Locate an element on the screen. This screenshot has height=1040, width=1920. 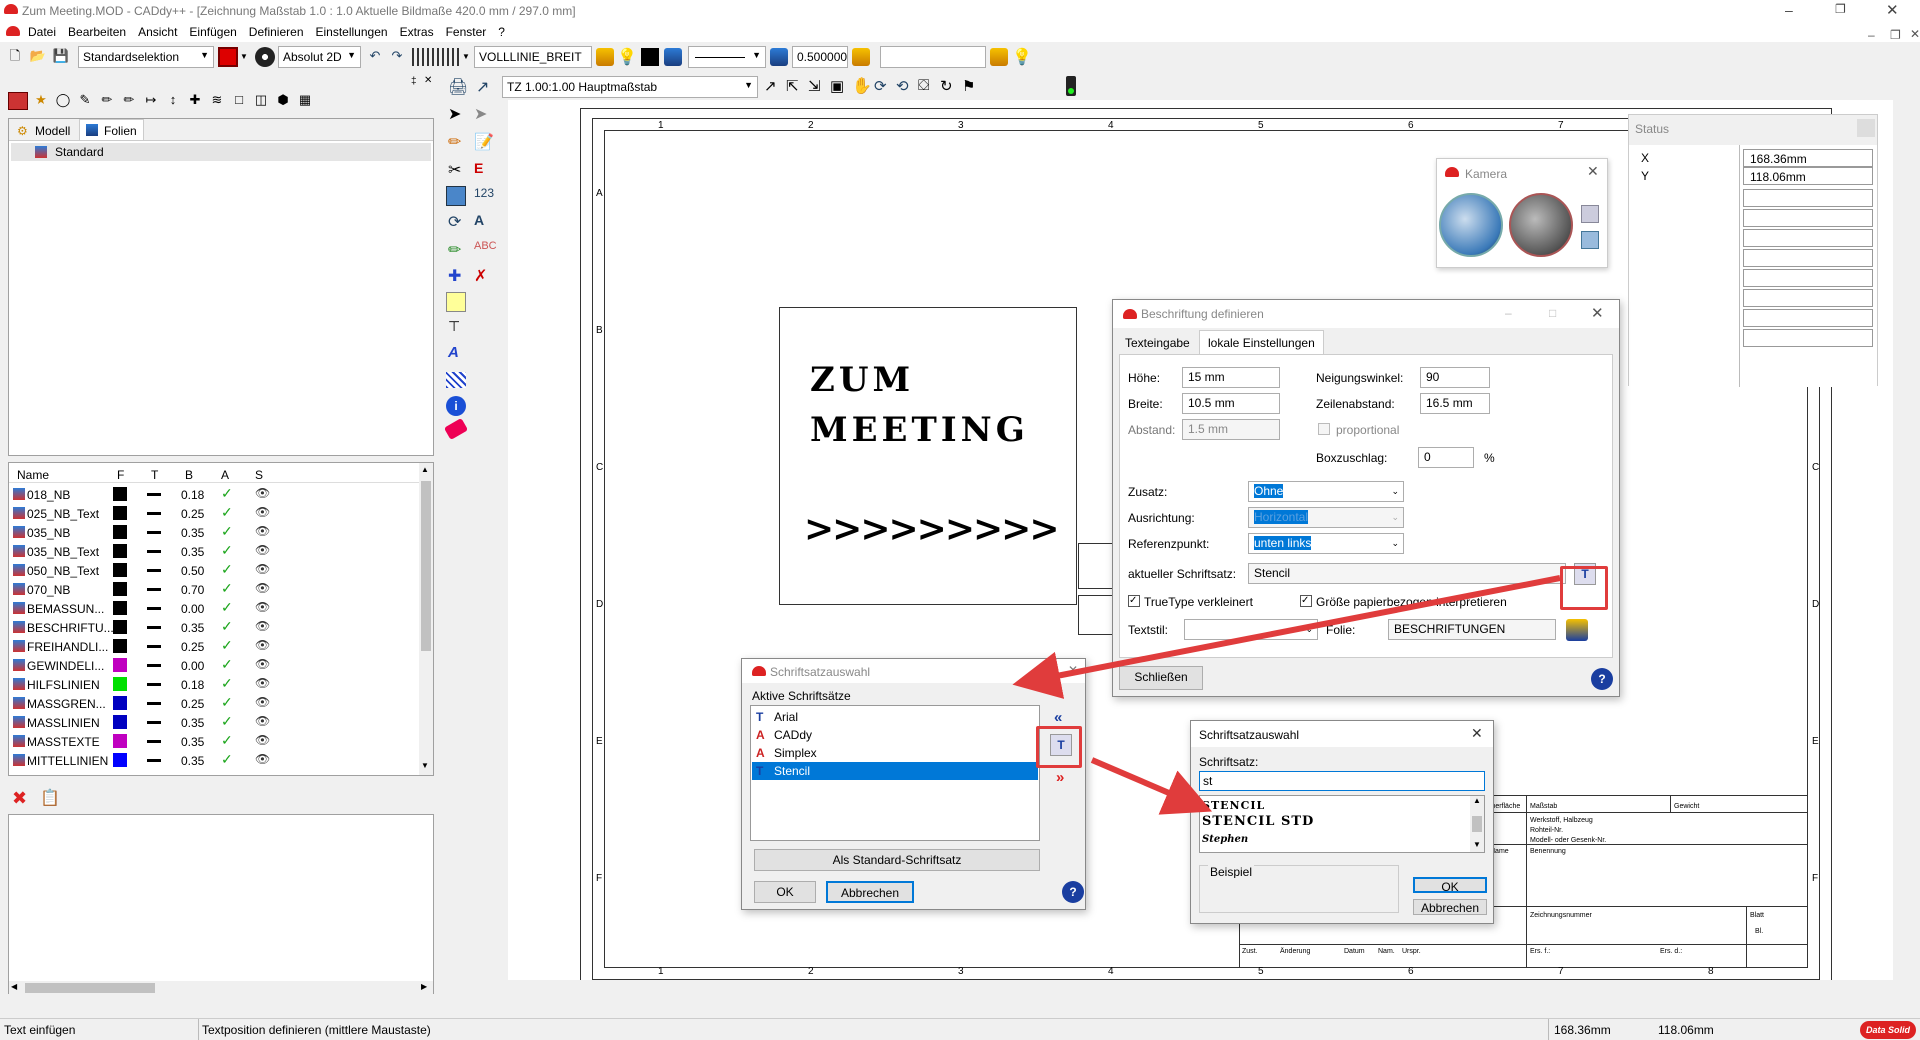
arrow-to-schriftsatz2 is located at coordinates (1151, 786).